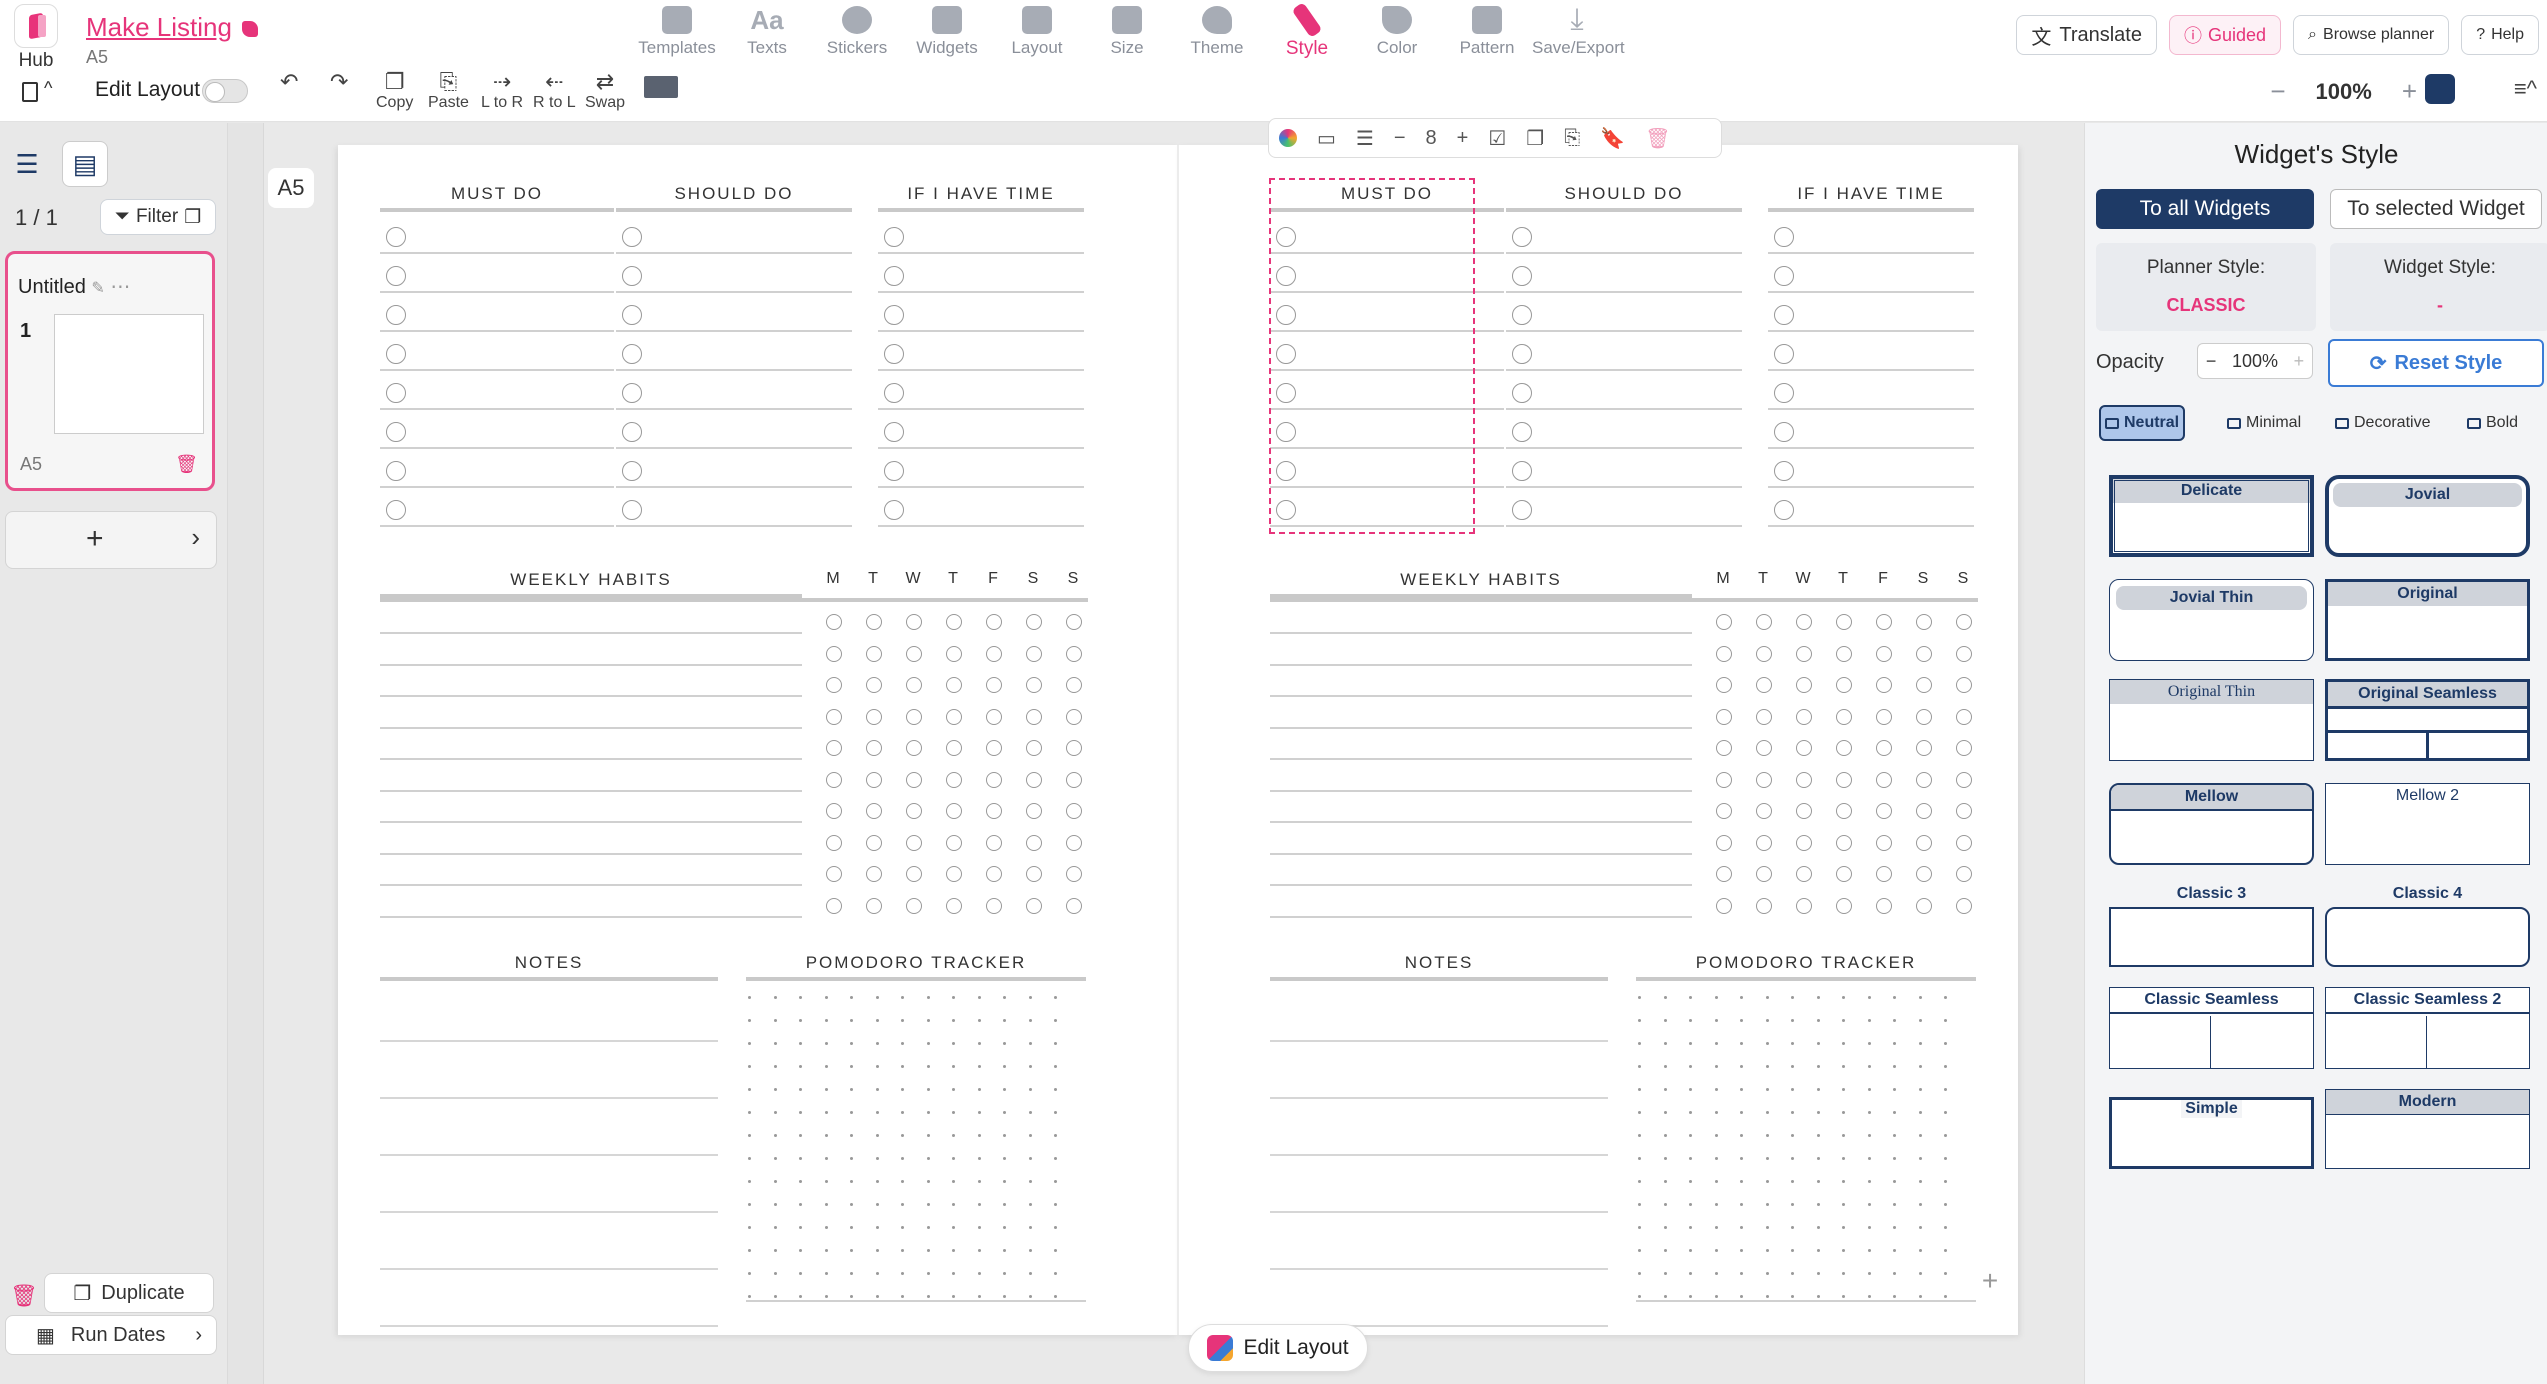 The width and height of the screenshot is (2547, 1384). I want to click on bookmark-icon: 🔖, so click(1612, 138).